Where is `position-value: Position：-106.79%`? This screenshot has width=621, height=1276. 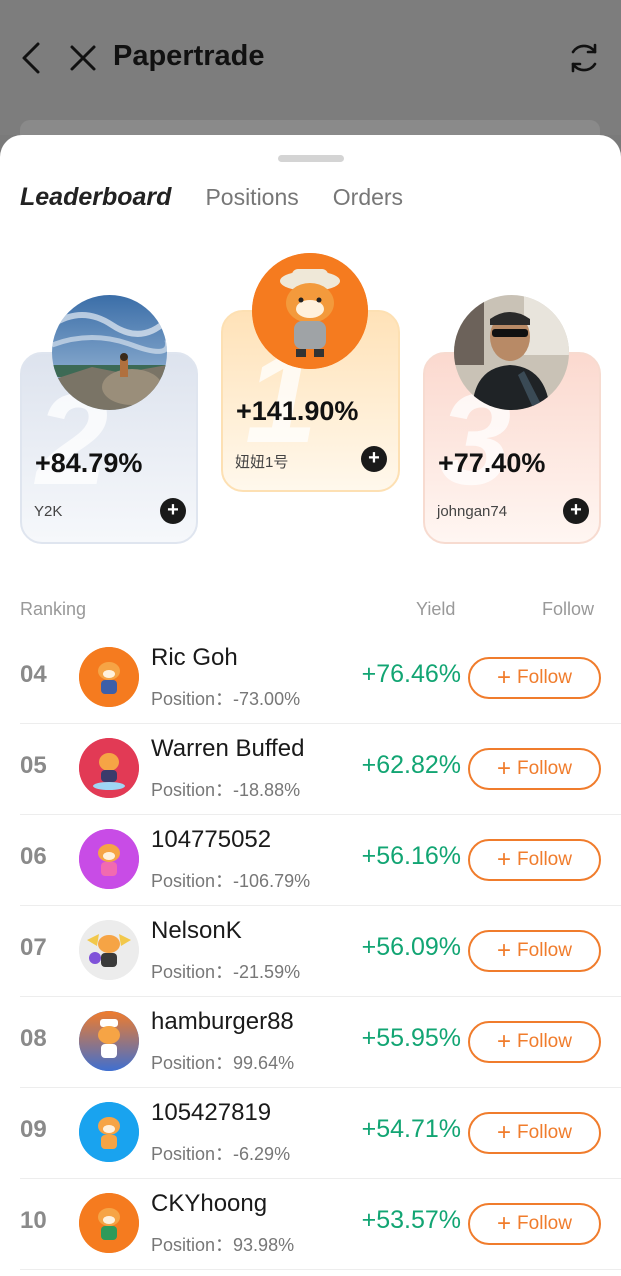
position-value: Position：-106.79% is located at coordinates (231, 881).